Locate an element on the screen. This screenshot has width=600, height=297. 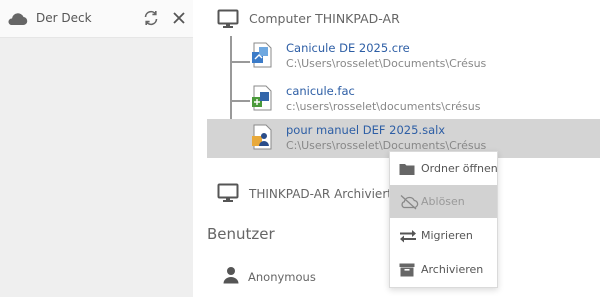
menu-item-detach: Ablösen is located at coordinates (443, 201).